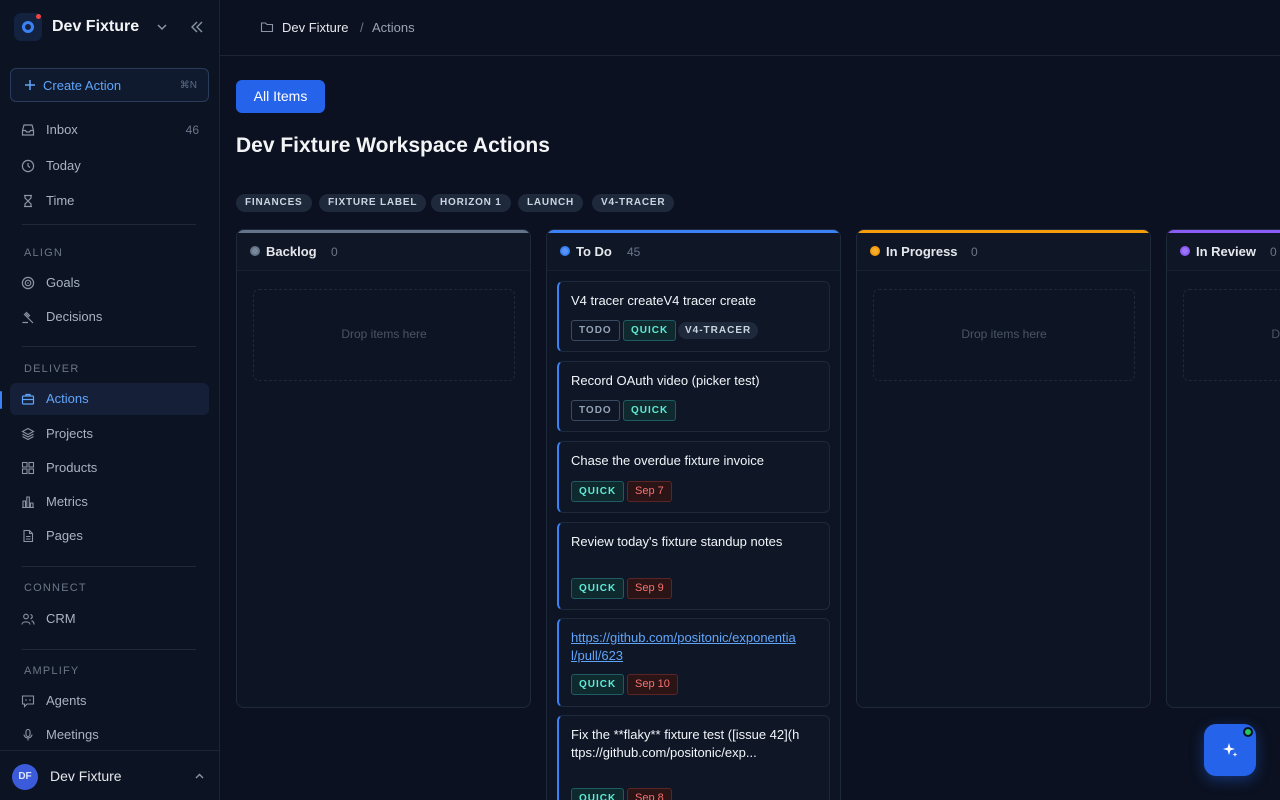 The height and width of the screenshot is (800, 1280). Describe the element at coordinates (393, 27) in the screenshot. I see `breadcrumb-current: Actions` at that location.